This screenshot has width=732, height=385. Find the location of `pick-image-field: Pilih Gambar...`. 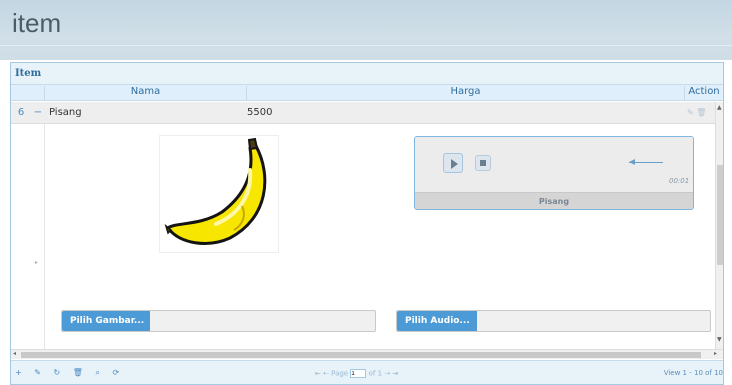

pick-image-field: Pilih Gambar... is located at coordinates (218, 321).